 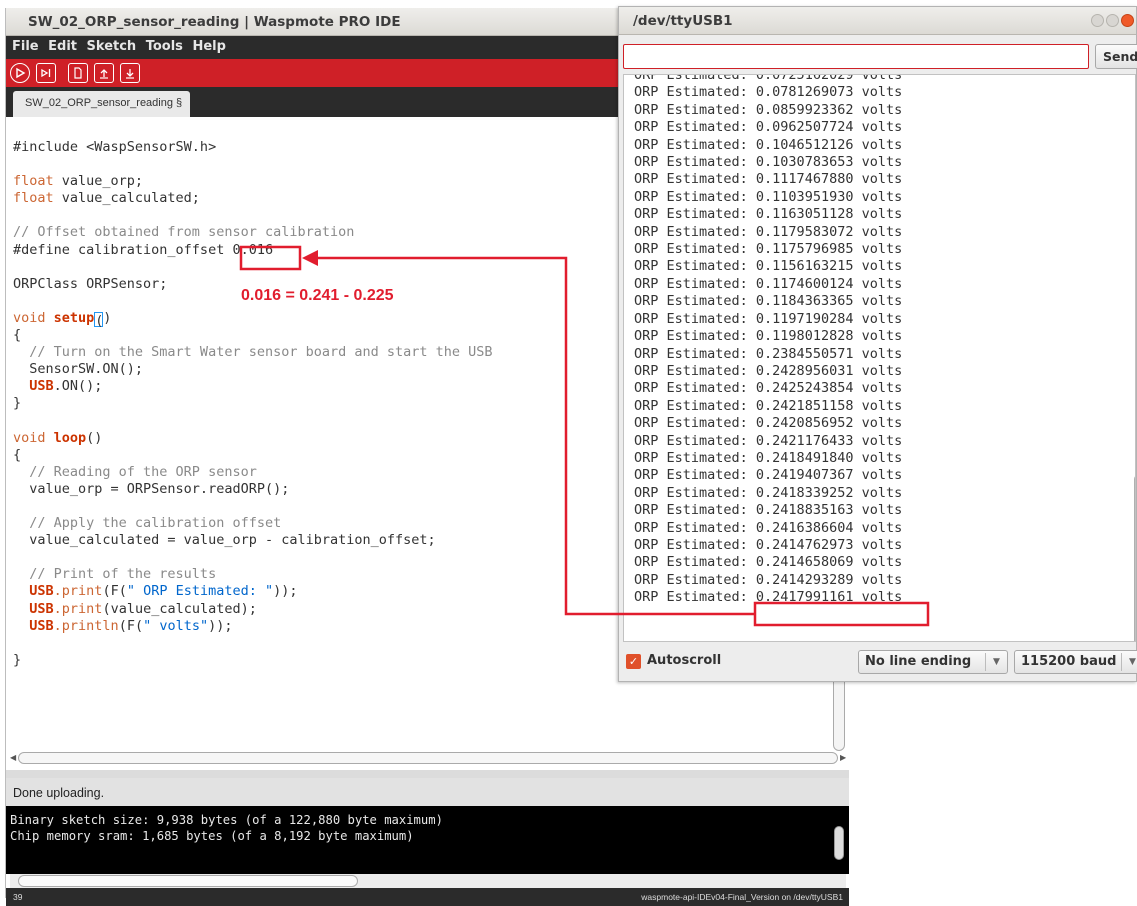 What do you see at coordinates (839, 842) in the screenshot?
I see `console-vertical-scrollbar` at bounding box center [839, 842].